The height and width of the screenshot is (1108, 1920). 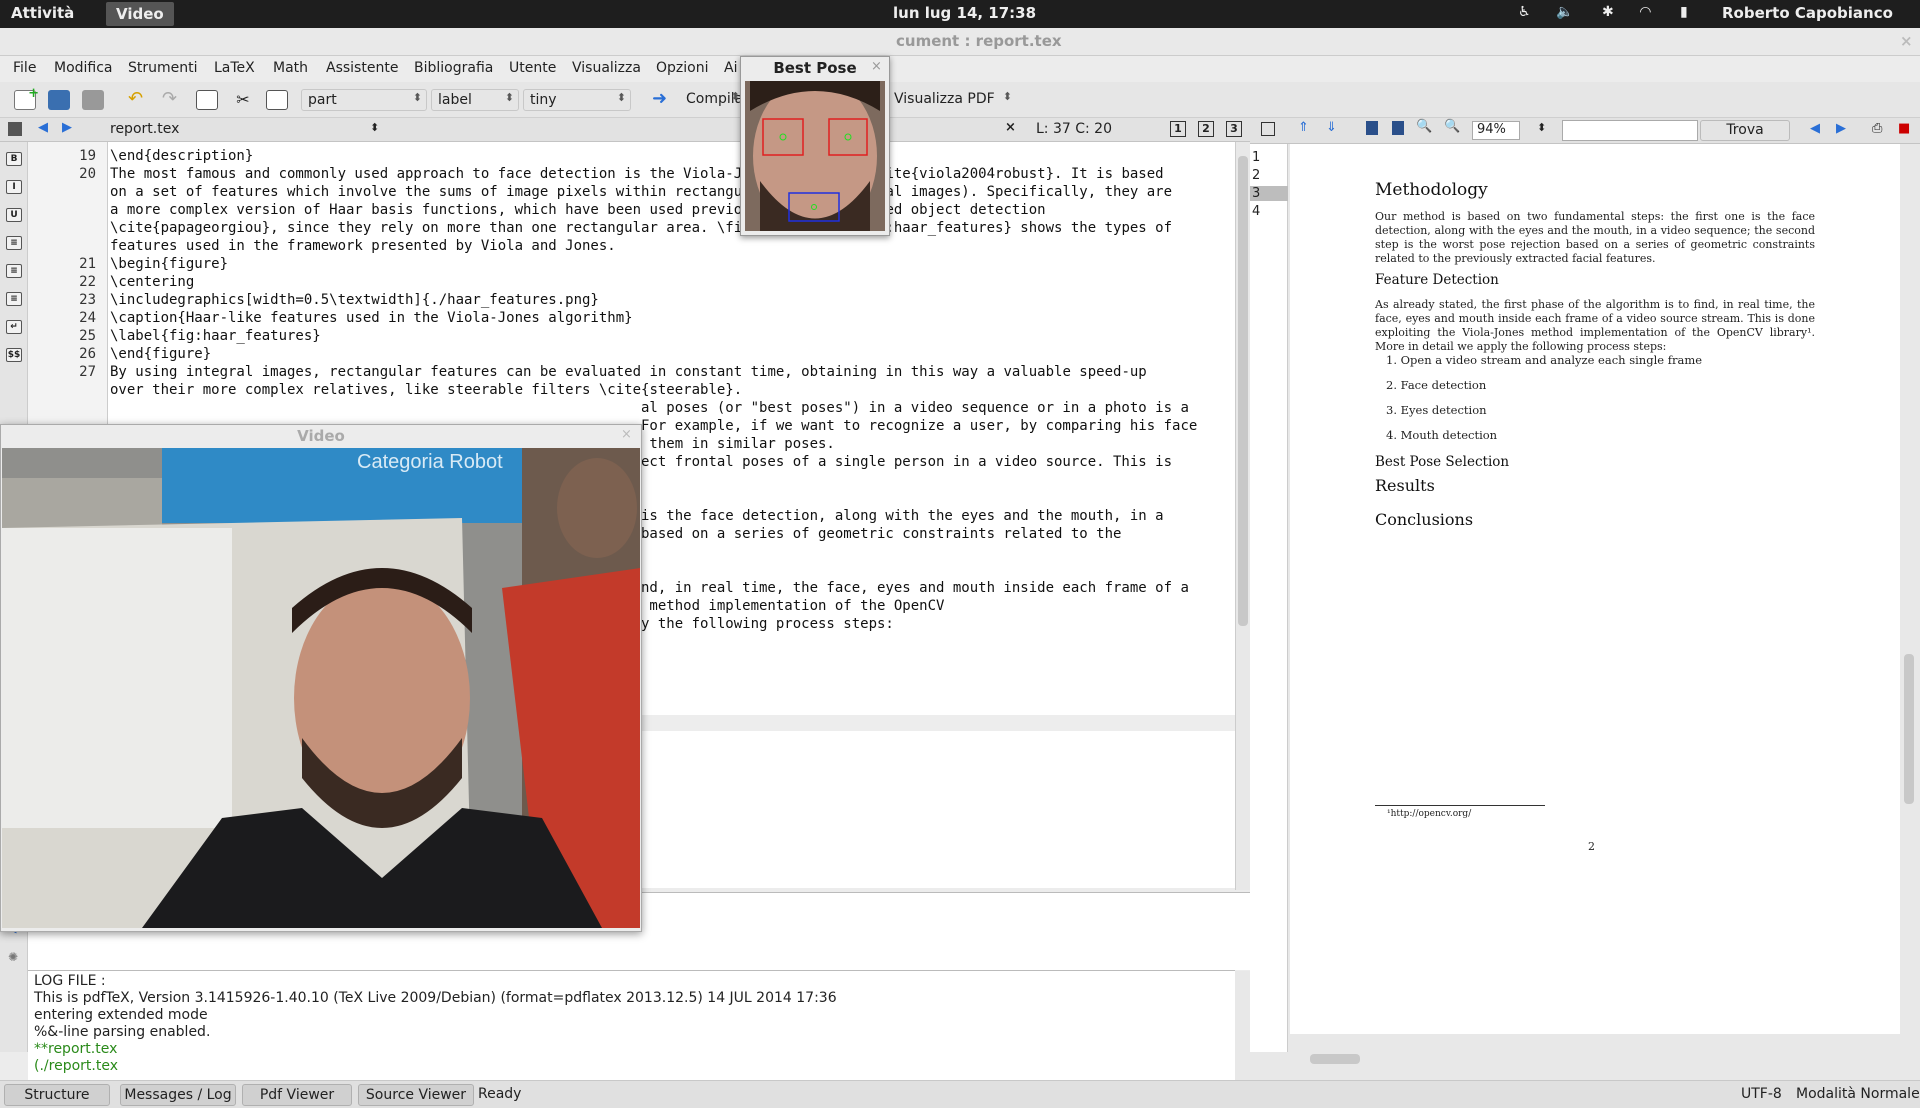 I want to click on accessibility-icon: ♿, so click(x=1524, y=12).